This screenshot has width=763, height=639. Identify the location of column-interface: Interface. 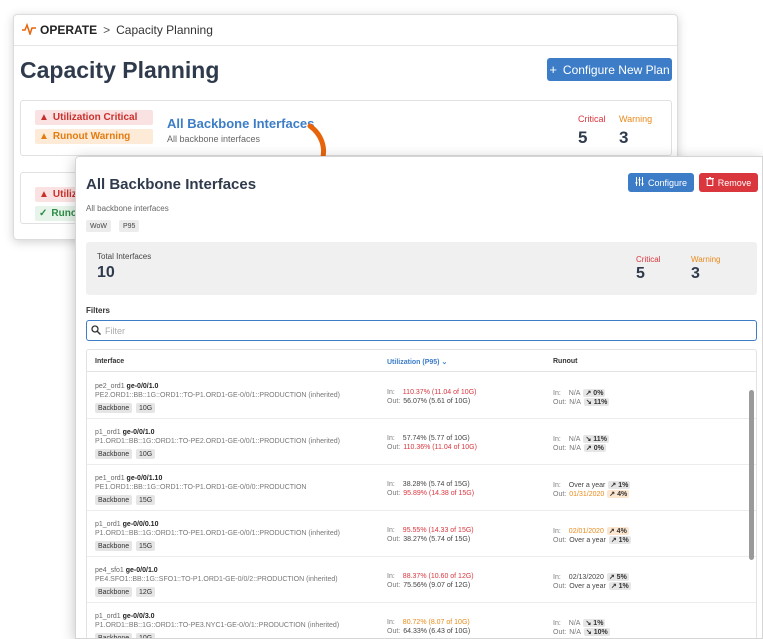
(109, 361).